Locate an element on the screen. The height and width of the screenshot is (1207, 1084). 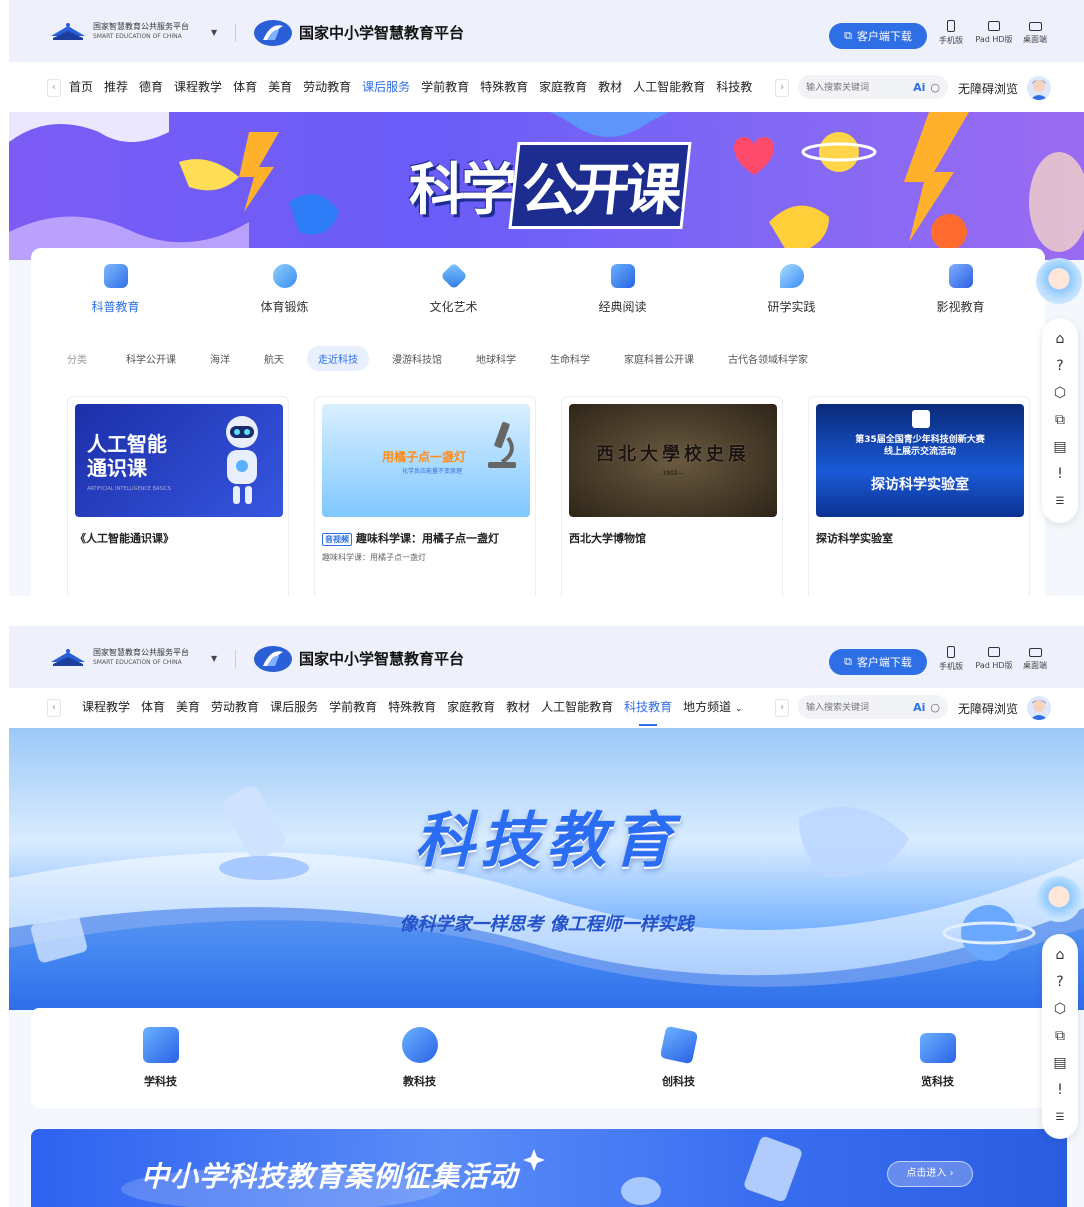
subcategory-item: 漫游科技馆 is located at coordinates (417, 358).